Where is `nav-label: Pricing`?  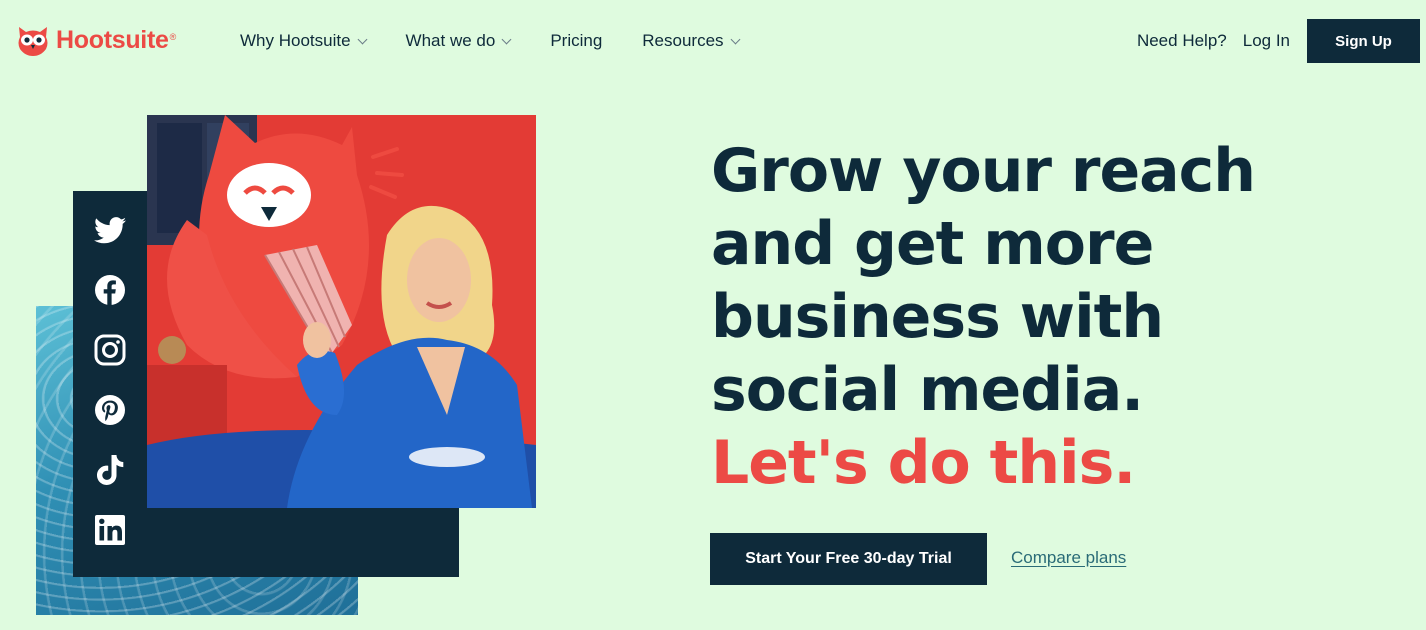 nav-label: Pricing is located at coordinates (576, 40).